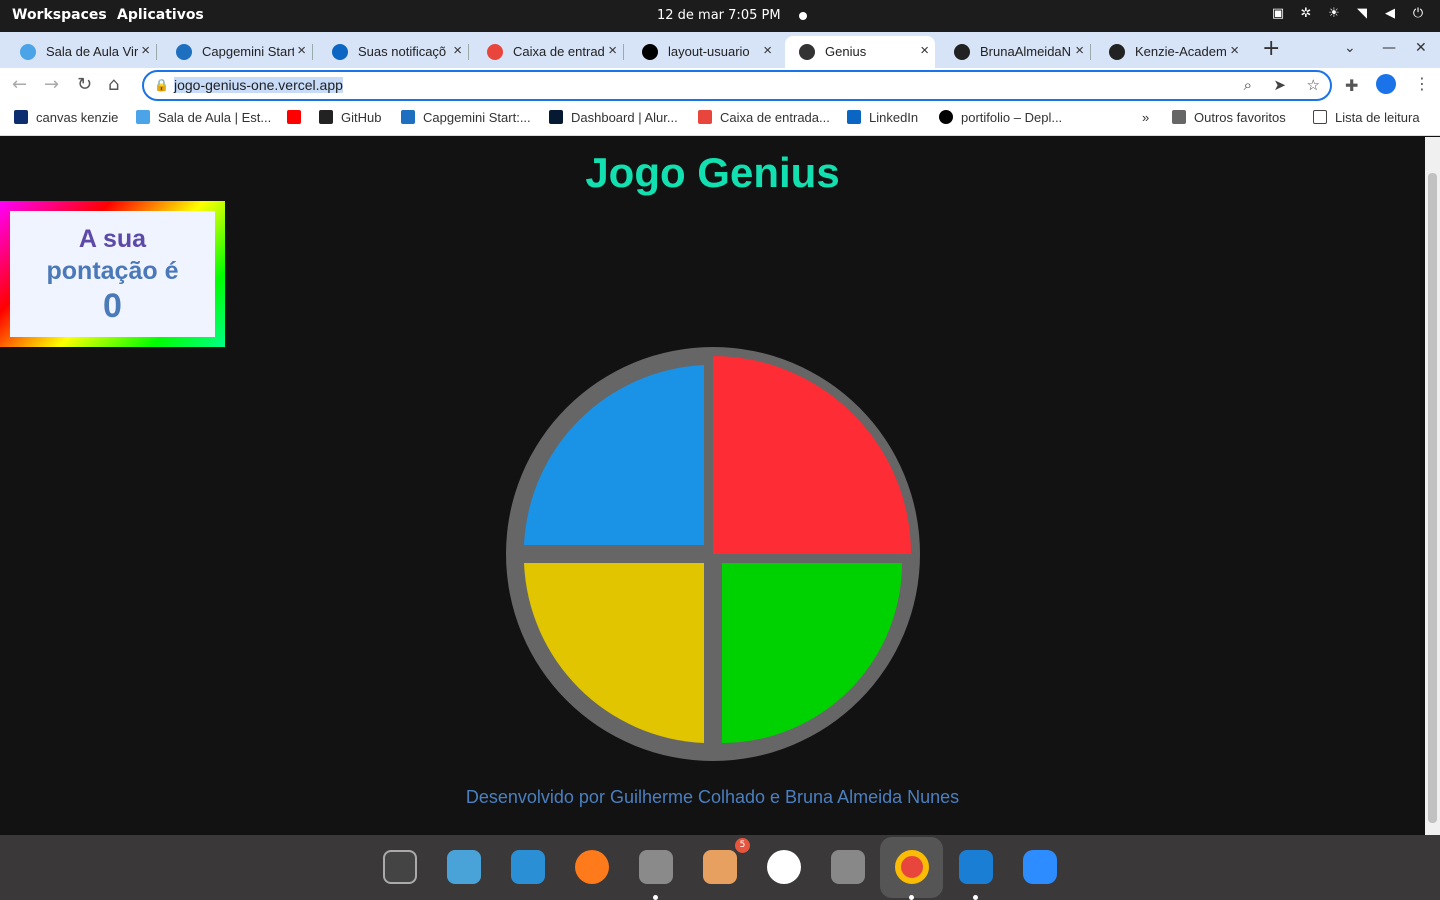 This screenshot has width=1440, height=900. What do you see at coordinates (258, 85) in the screenshot?
I see `url-text: jogo-genius-one.vercel.app` at bounding box center [258, 85].